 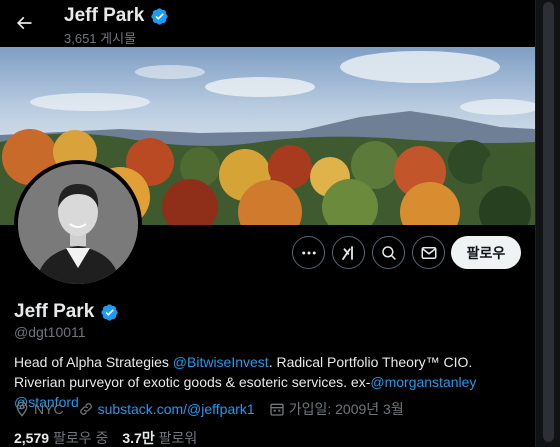 I want to click on message-button, so click(x=428, y=252).